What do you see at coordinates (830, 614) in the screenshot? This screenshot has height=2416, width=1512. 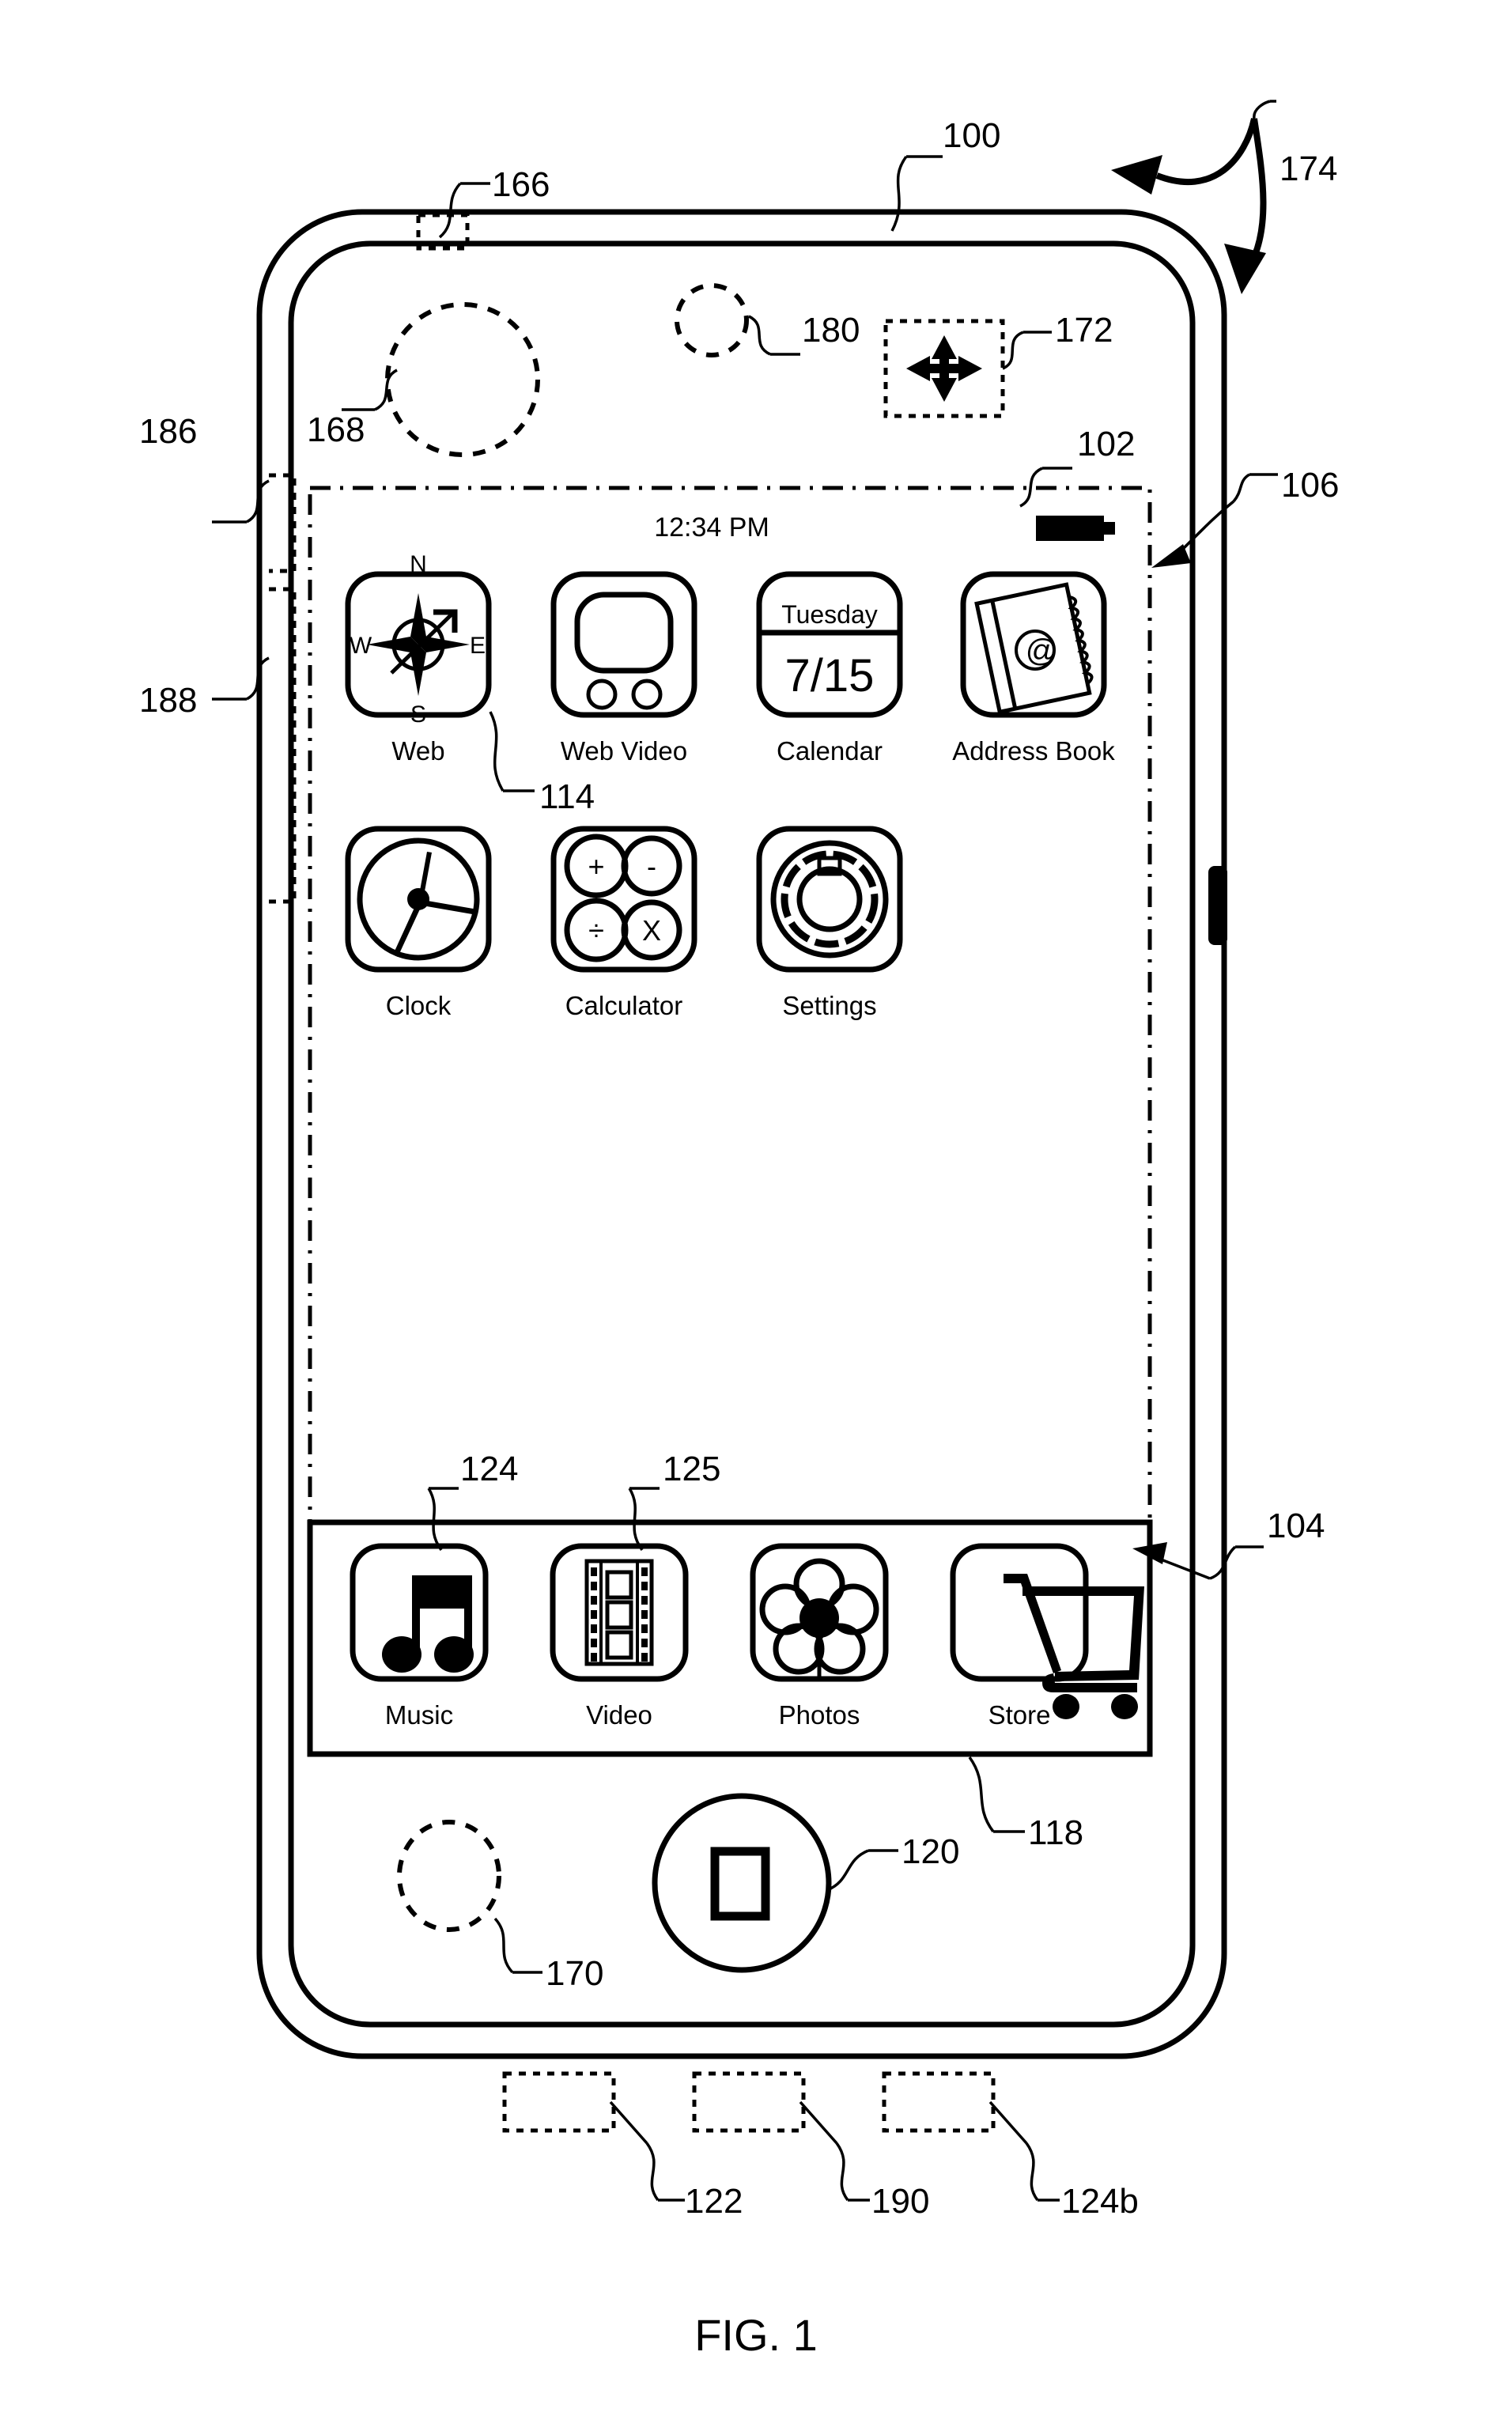 I see `calendar-day: Tuesday` at bounding box center [830, 614].